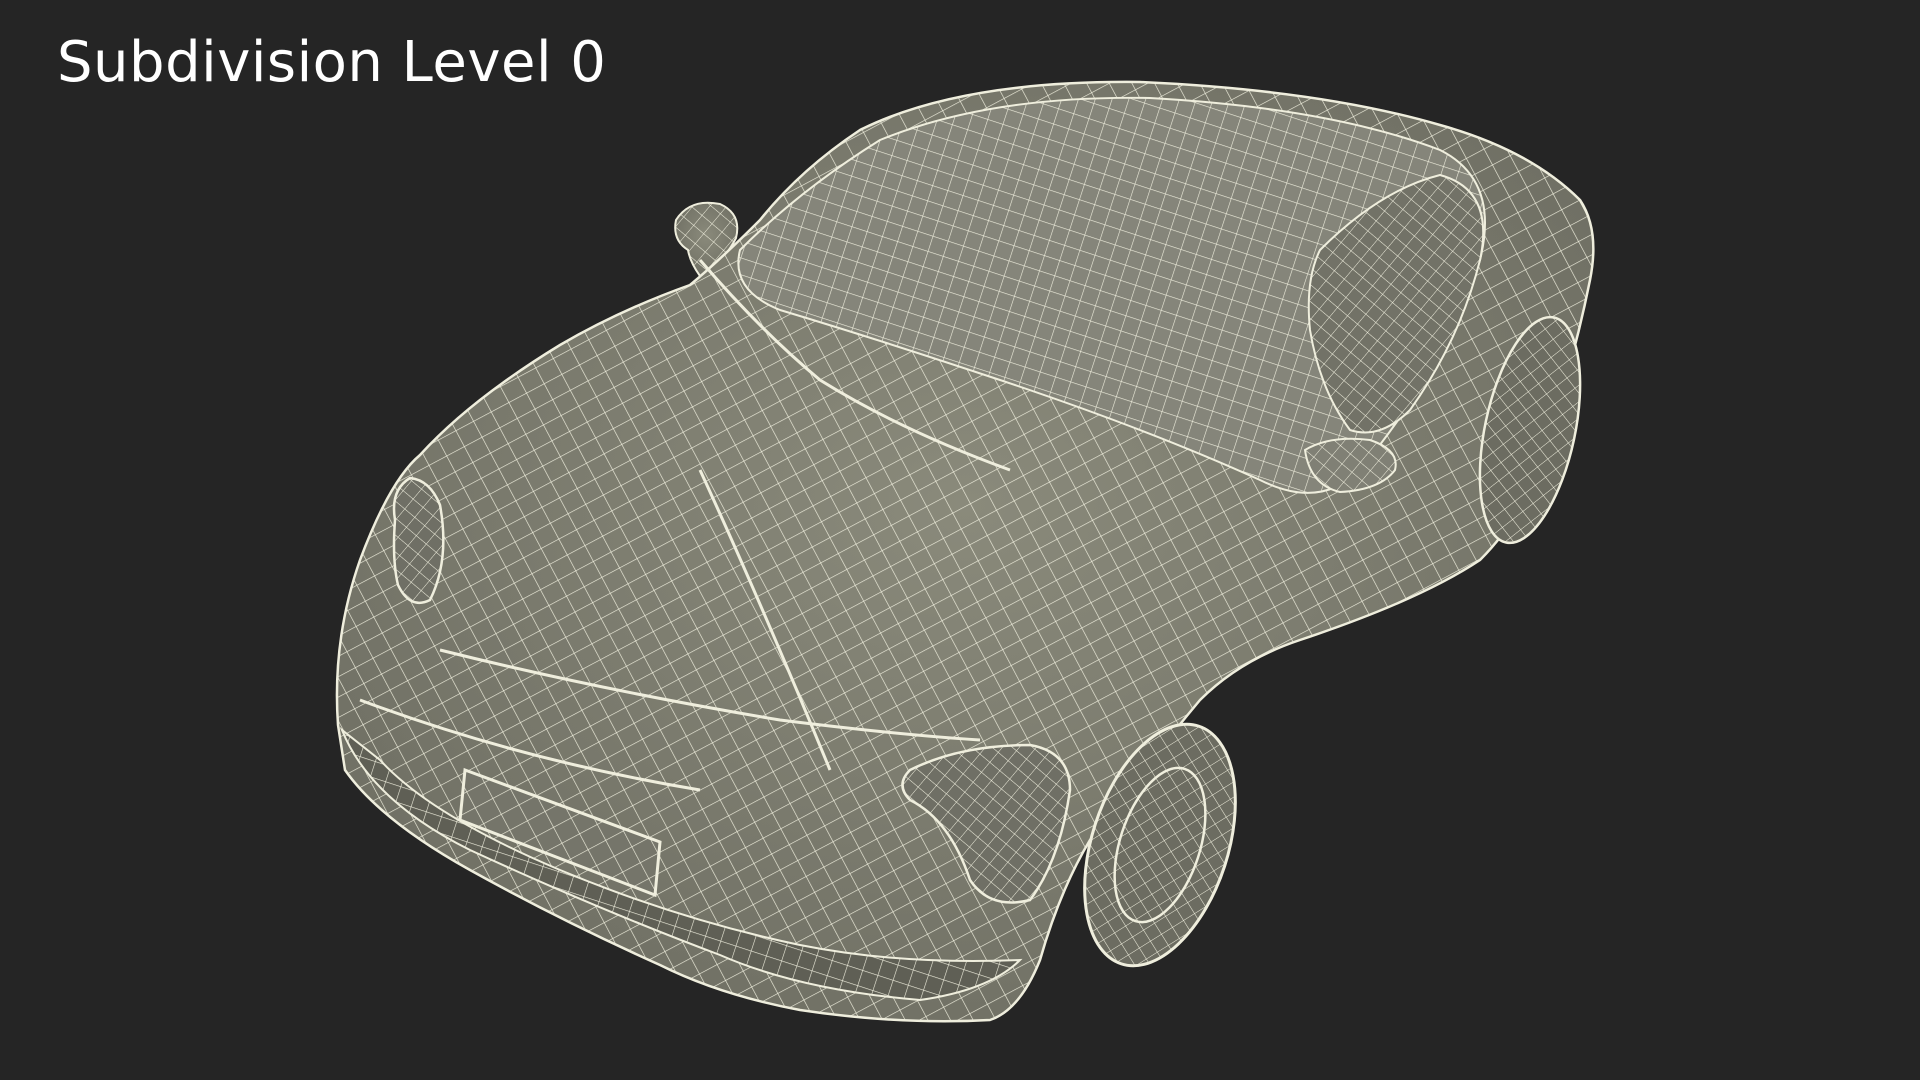 Image resolution: width=1920 pixels, height=1080 pixels. Describe the element at coordinates (418, 540) in the screenshot. I see `left-headlight` at that location.